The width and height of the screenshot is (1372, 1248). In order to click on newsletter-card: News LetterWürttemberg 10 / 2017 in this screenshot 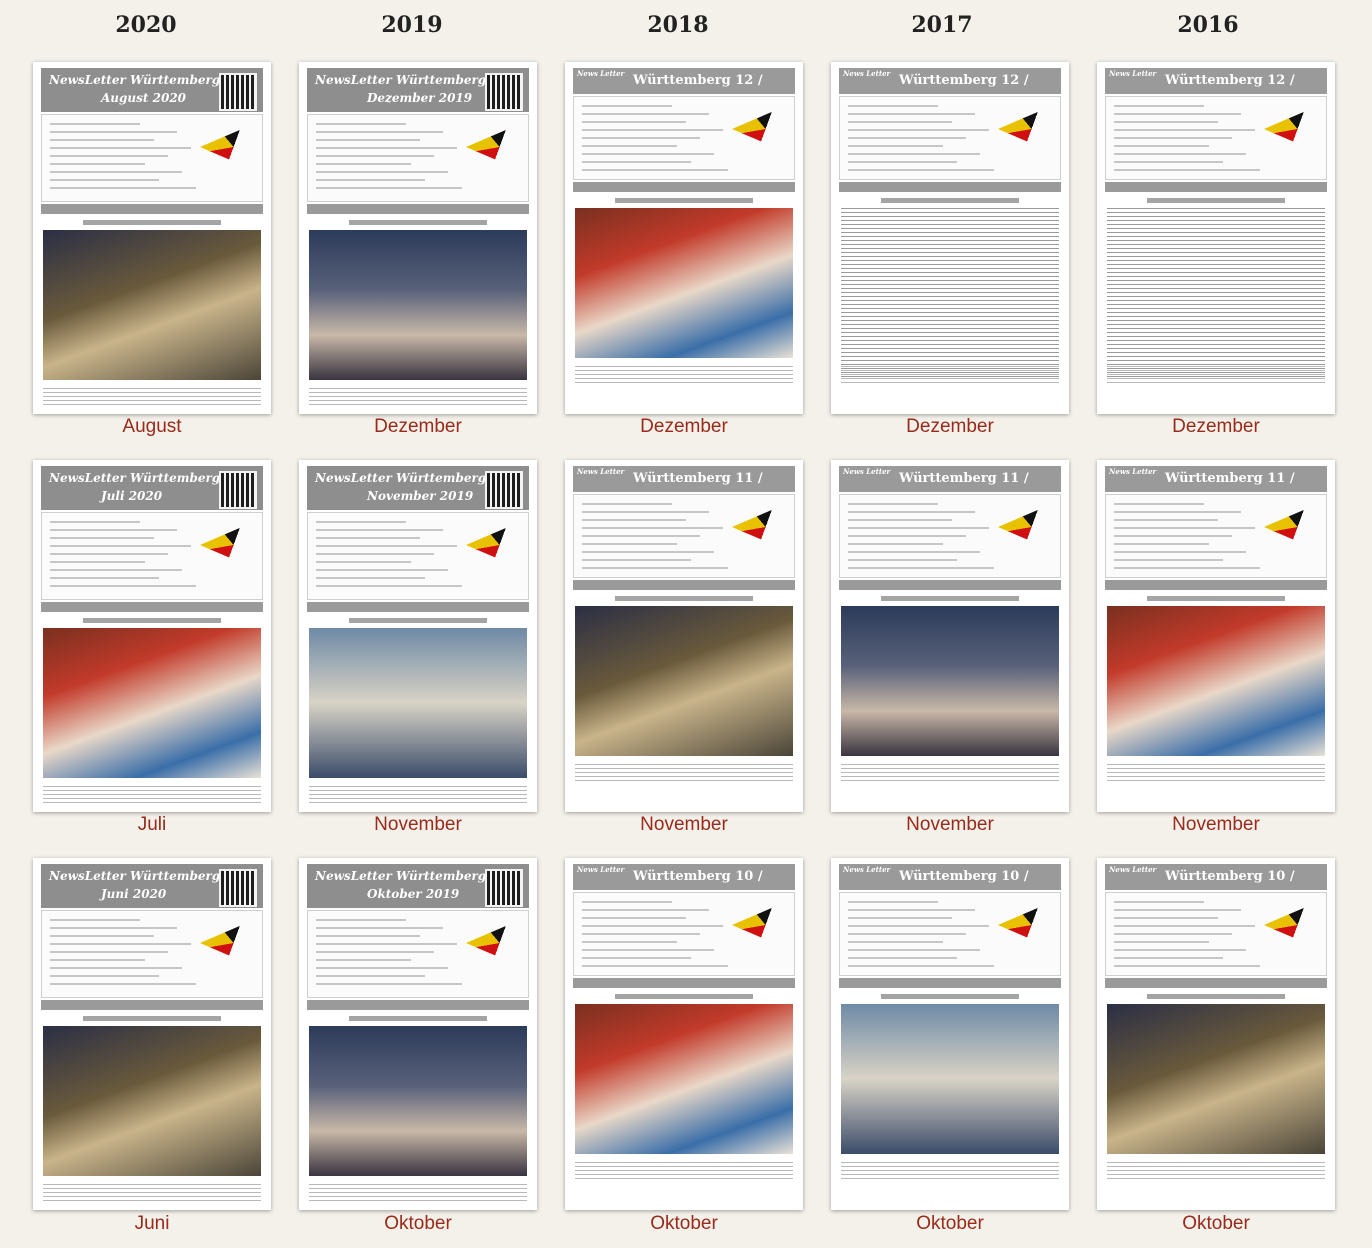, I will do `click(950, 1034)`.